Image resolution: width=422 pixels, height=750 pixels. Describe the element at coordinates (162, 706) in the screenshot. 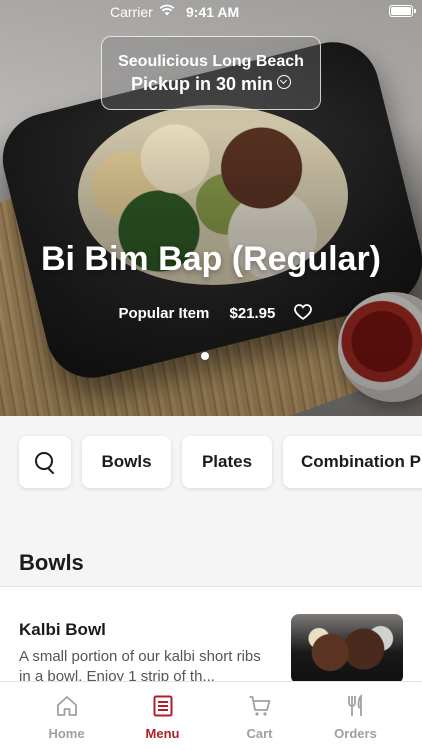

I see `menu-book-icon` at that location.